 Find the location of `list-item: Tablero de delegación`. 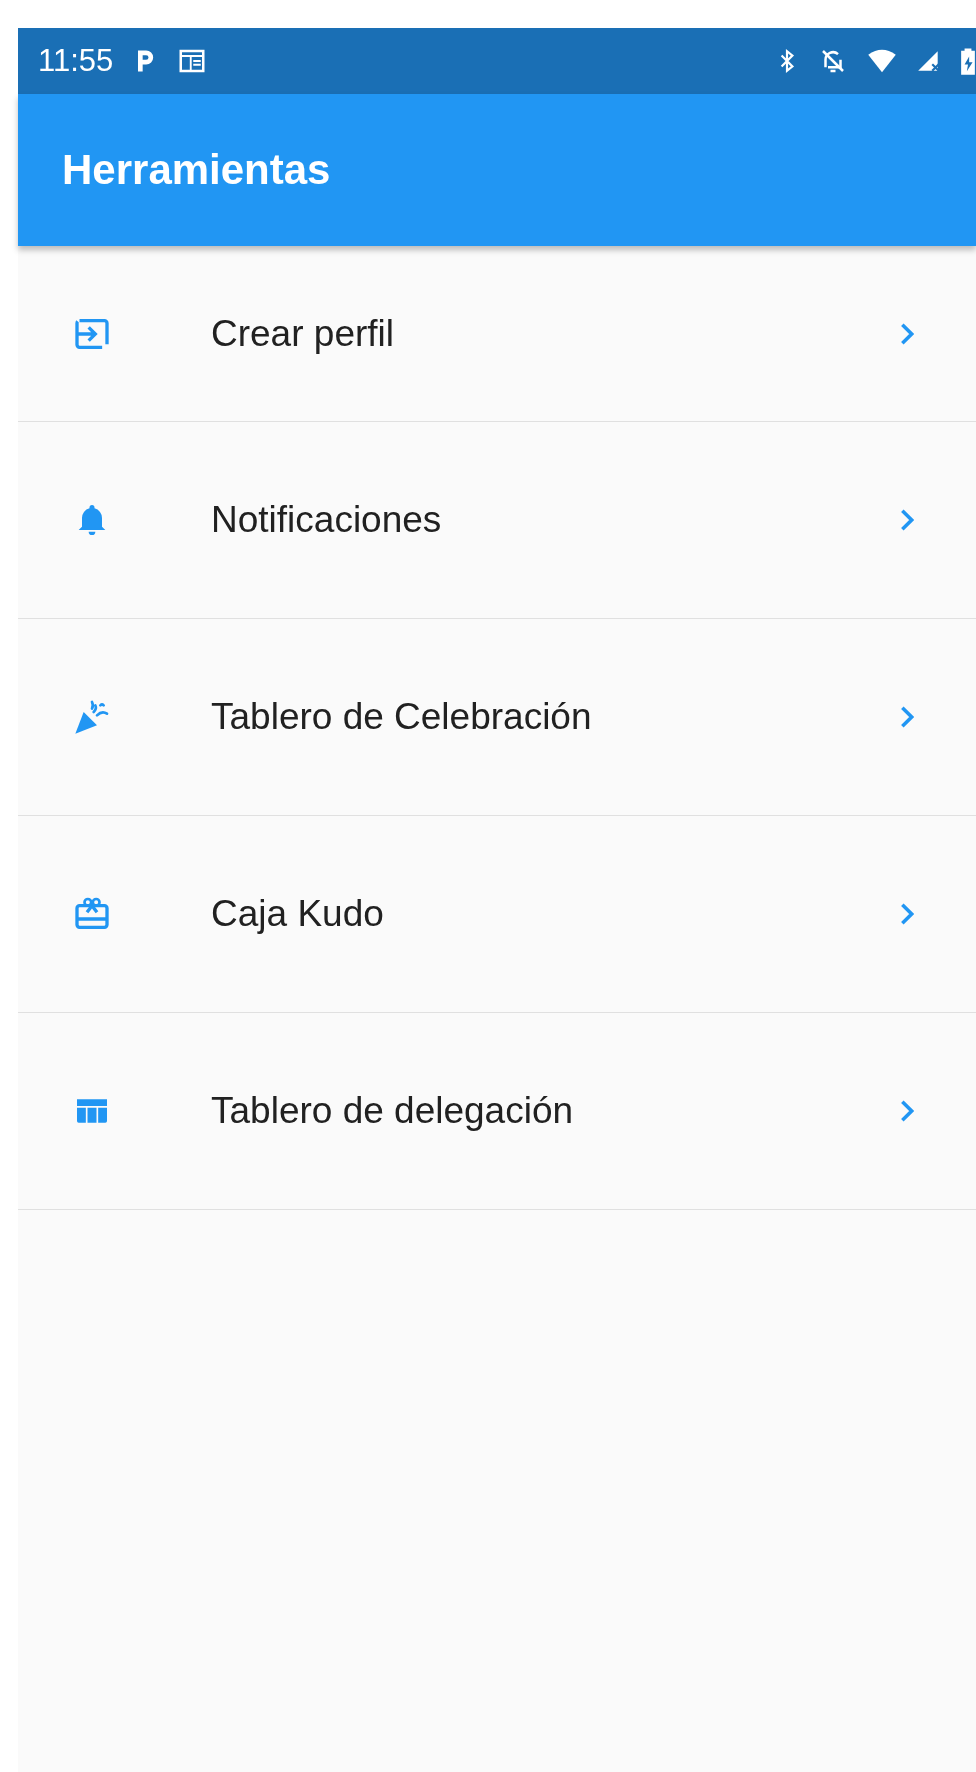

list-item: Tablero de delegación is located at coordinates (497, 1111).